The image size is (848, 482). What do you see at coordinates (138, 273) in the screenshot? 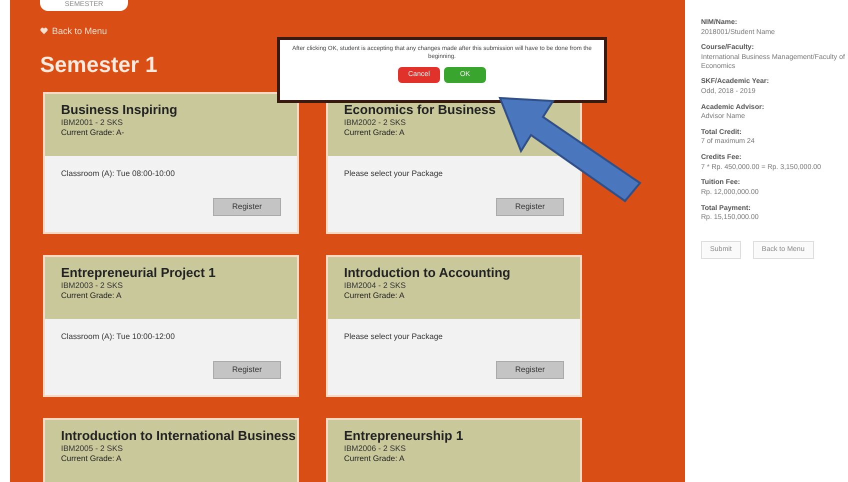
I see `course-title: Entrepreneurial Project 1` at bounding box center [138, 273].